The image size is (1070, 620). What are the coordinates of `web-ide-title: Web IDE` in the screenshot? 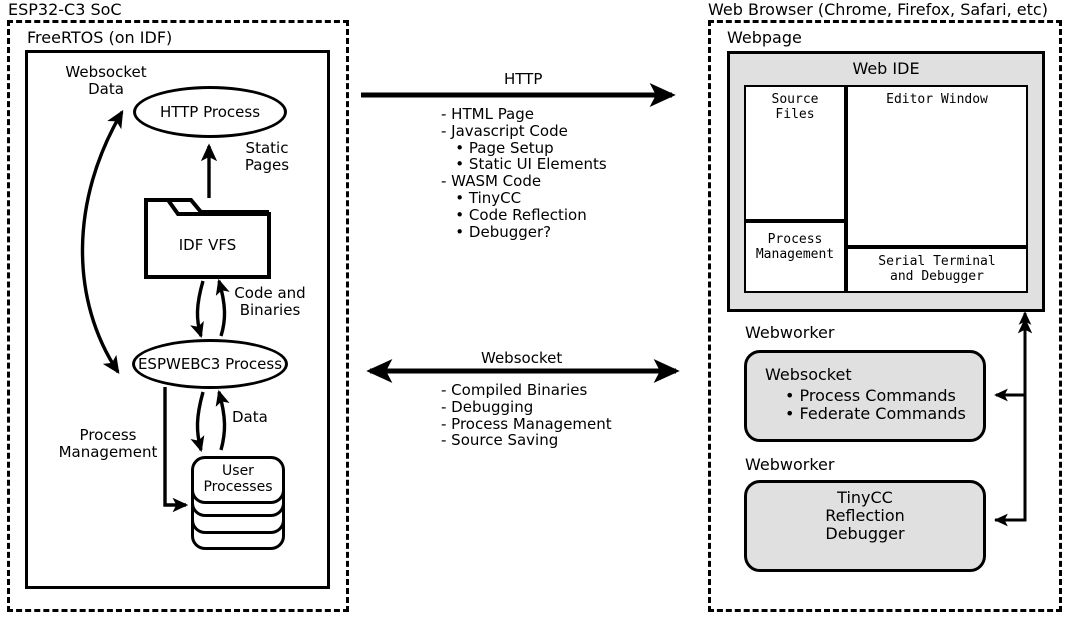 It's located at (886, 68).